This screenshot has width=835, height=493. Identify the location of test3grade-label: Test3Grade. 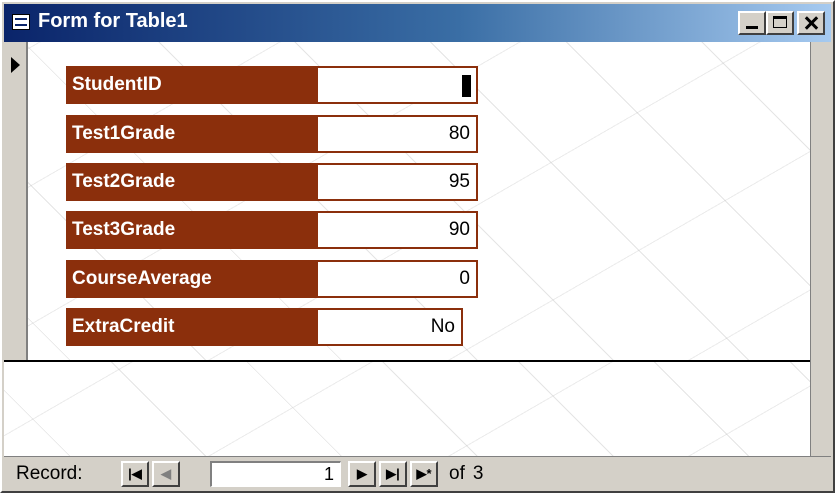
(191, 230).